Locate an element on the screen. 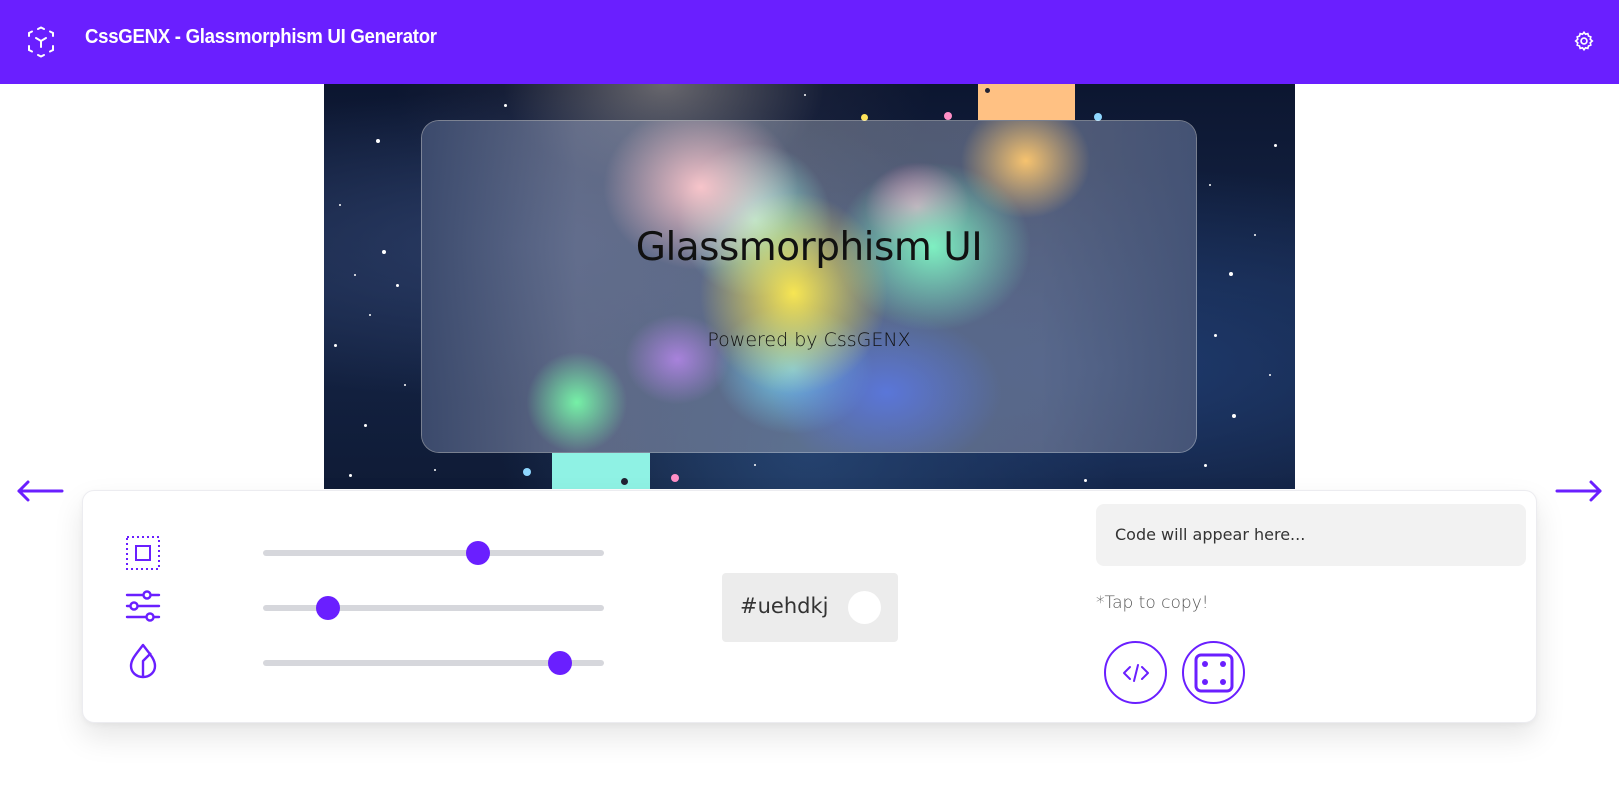 The height and width of the screenshot is (809, 1619). color-picker: #uehdkj is located at coordinates (810, 607).